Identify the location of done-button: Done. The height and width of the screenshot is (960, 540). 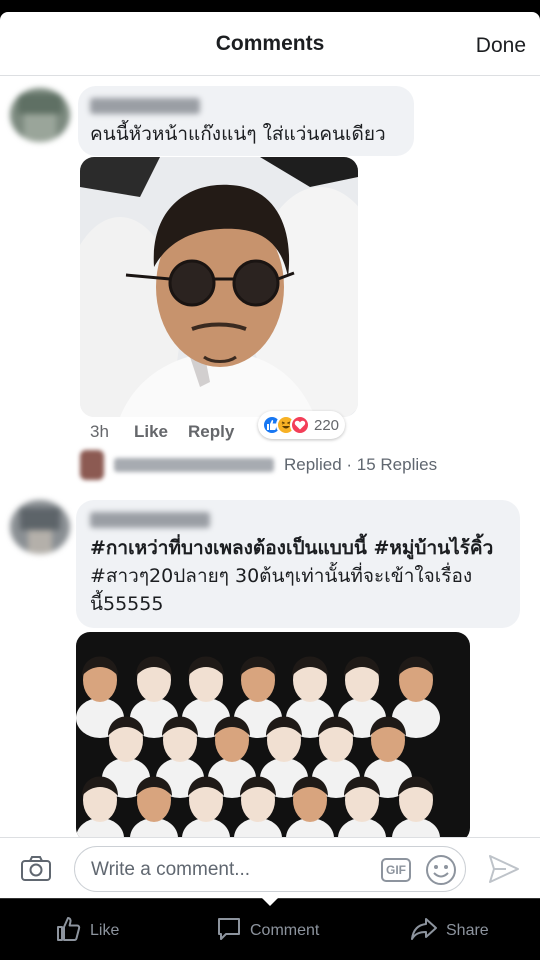
(501, 46).